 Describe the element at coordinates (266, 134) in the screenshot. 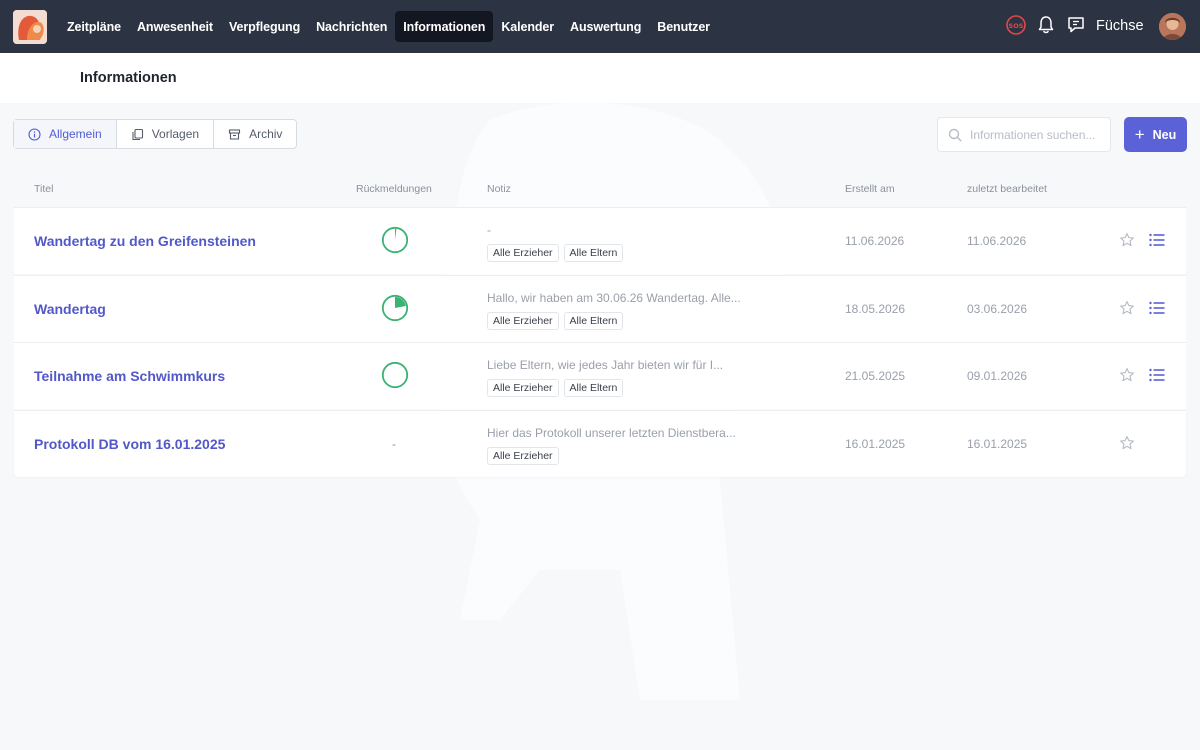

I see `tab-label: Archiv` at that location.